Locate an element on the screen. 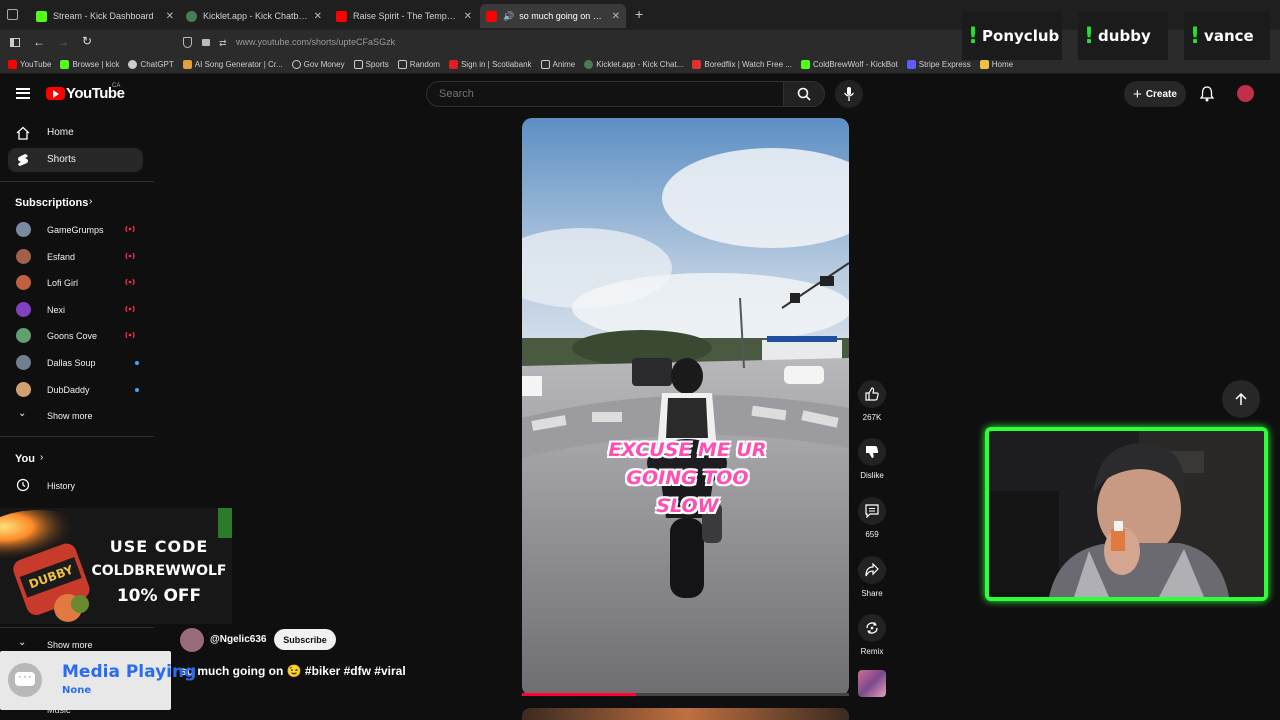 The image size is (1280, 720). show-more-subscriptions: ⌄ Show more is located at coordinates (75, 416).